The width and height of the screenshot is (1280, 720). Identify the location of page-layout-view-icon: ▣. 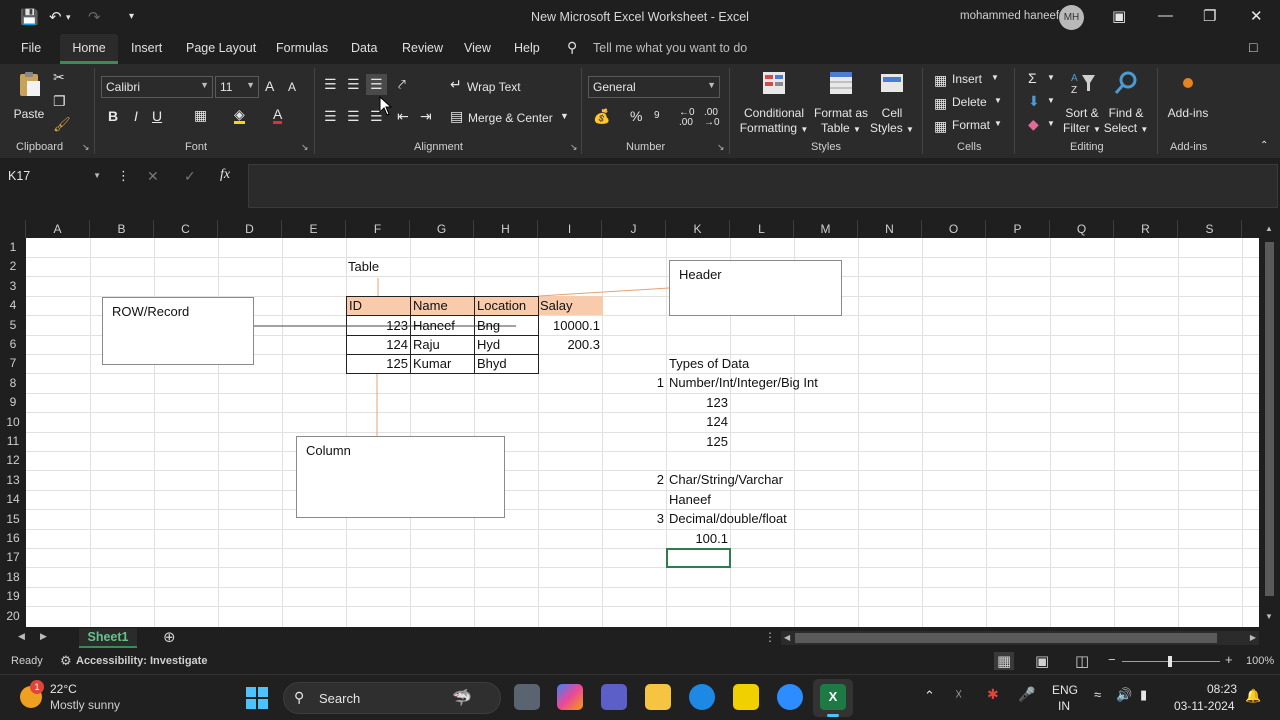
(1042, 661).